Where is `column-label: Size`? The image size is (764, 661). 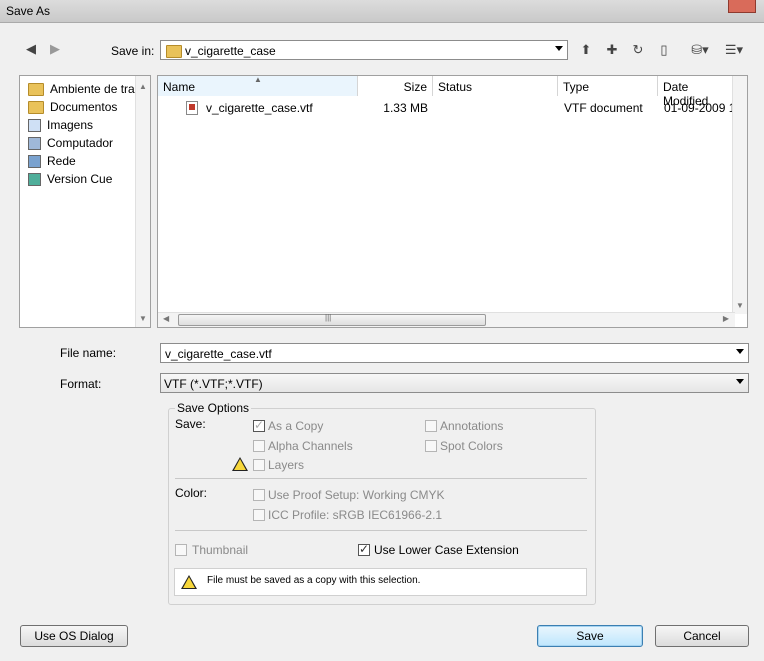 column-label: Size is located at coordinates (415, 87).